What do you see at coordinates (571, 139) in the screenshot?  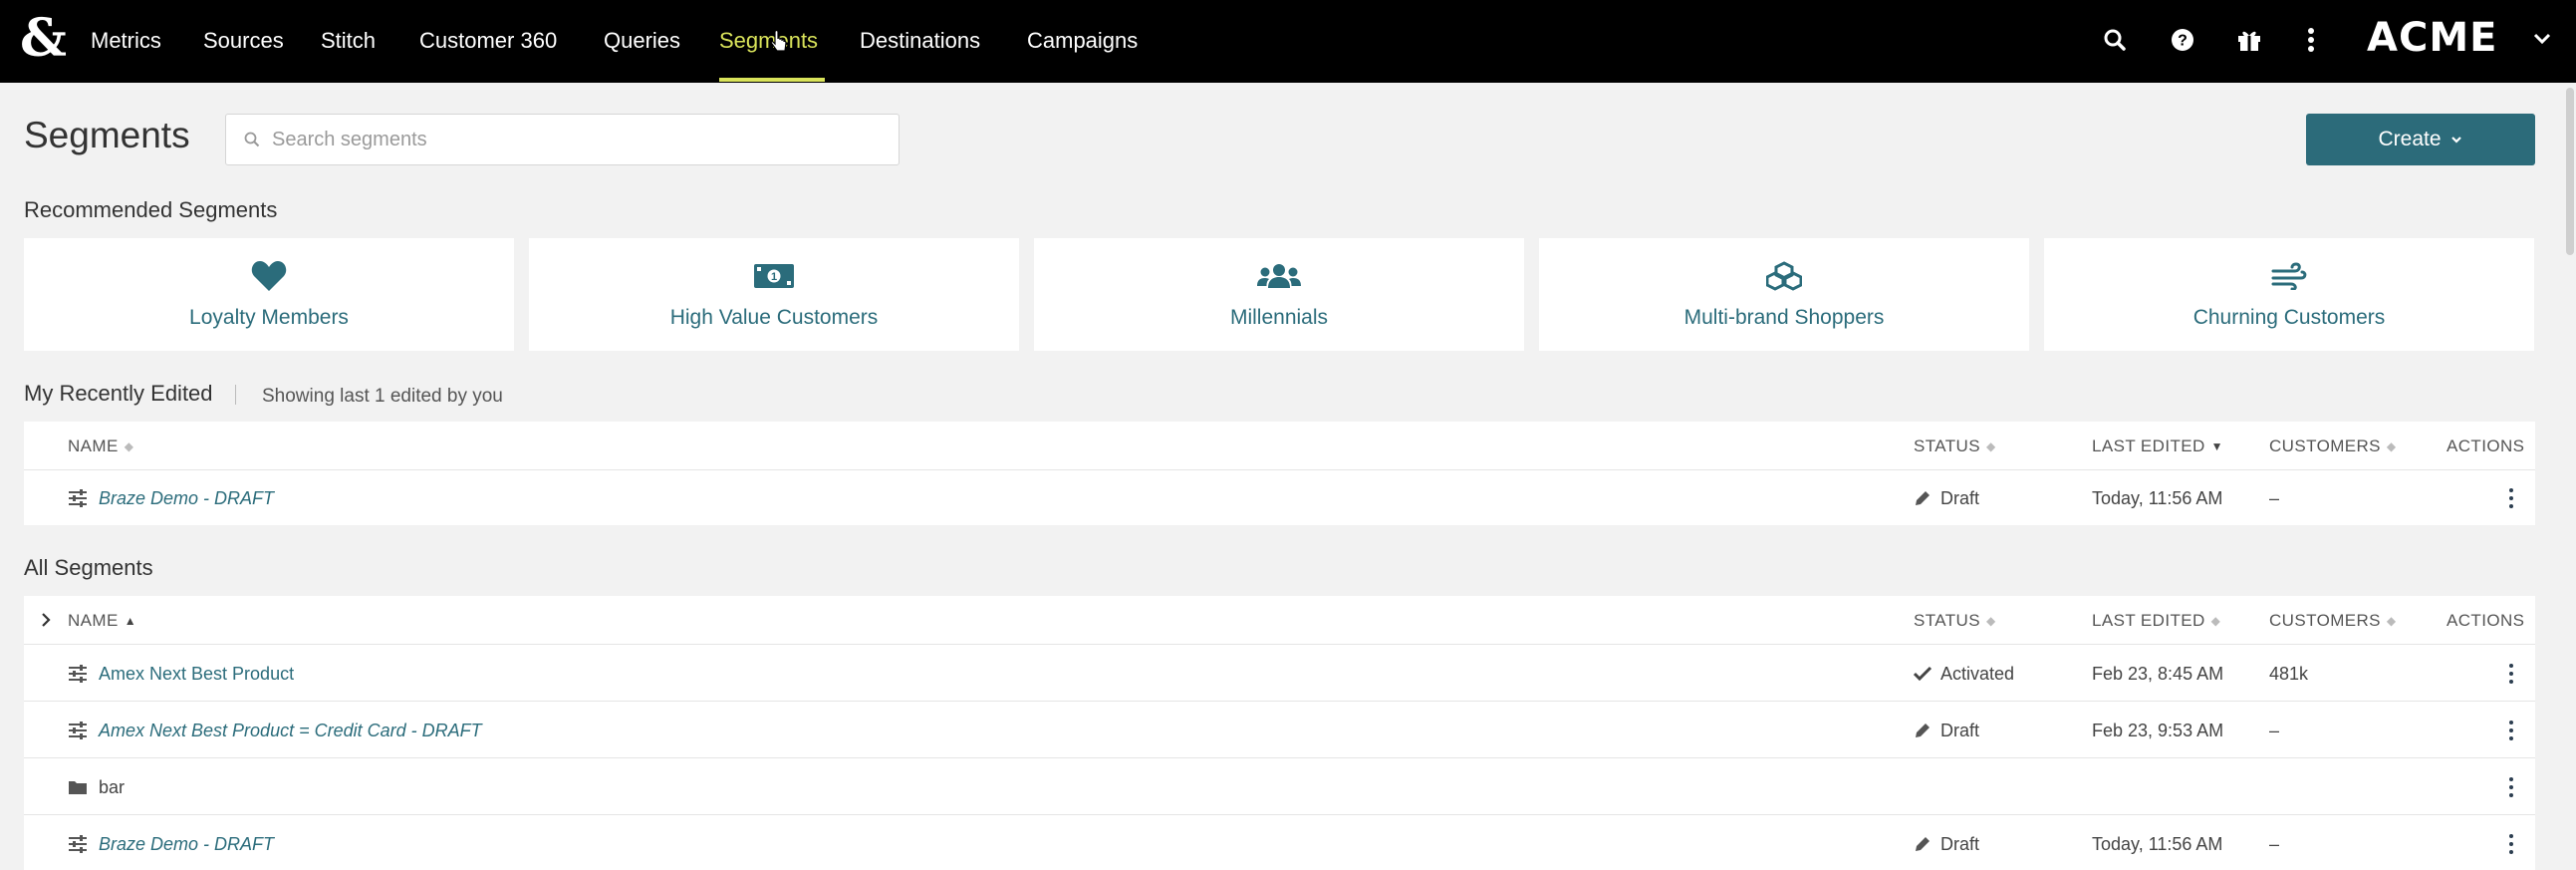 I see `search-input` at bounding box center [571, 139].